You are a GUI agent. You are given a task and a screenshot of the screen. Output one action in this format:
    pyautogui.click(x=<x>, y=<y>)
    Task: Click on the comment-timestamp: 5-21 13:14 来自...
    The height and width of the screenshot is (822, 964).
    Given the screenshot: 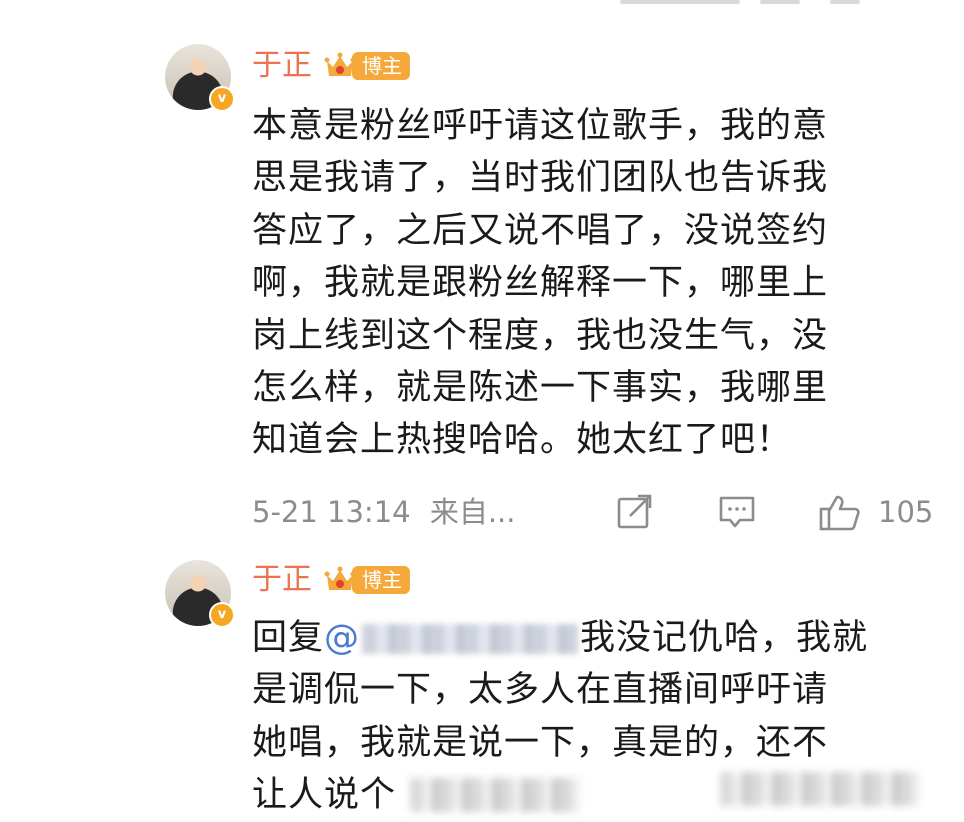 What is the action you would take?
    pyautogui.click(x=383, y=512)
    